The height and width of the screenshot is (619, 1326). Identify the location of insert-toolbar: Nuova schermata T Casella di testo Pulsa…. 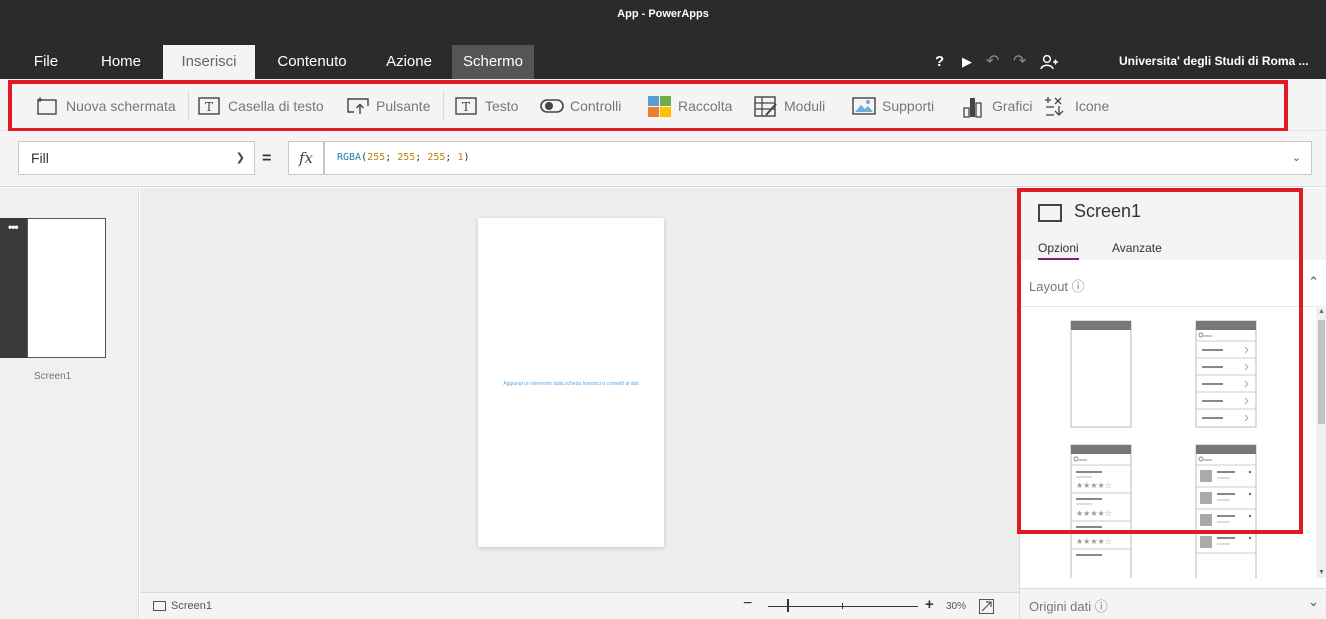
(663, 105).